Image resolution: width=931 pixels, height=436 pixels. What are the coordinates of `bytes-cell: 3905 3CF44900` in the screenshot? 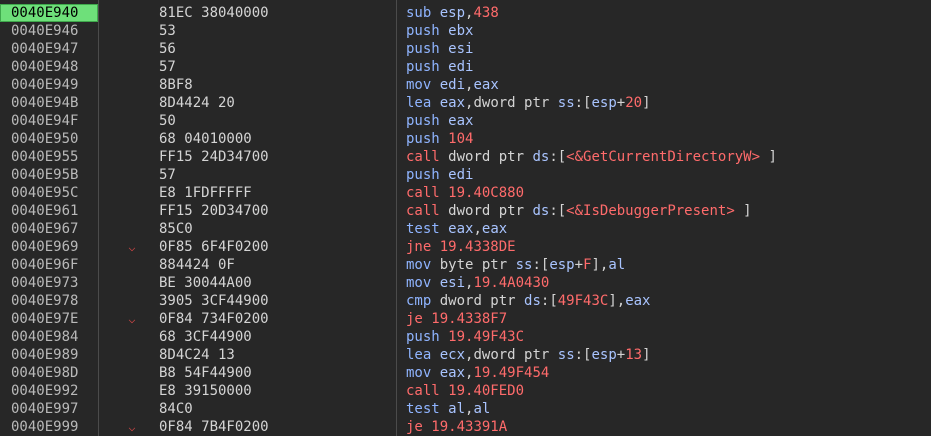 It's located at (214, 301).